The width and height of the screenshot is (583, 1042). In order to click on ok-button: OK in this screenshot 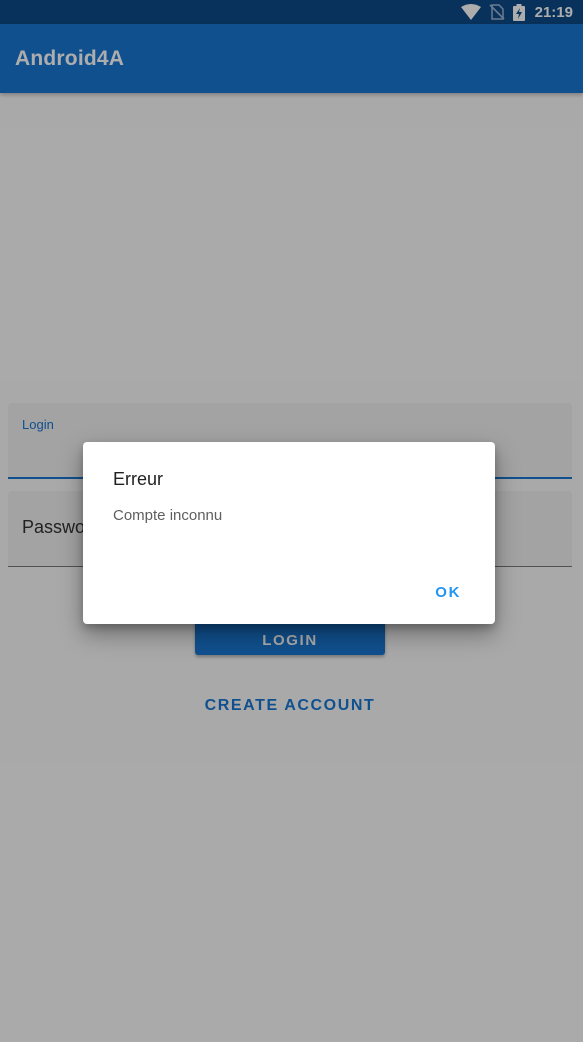, I will do `click(448, 592)`.